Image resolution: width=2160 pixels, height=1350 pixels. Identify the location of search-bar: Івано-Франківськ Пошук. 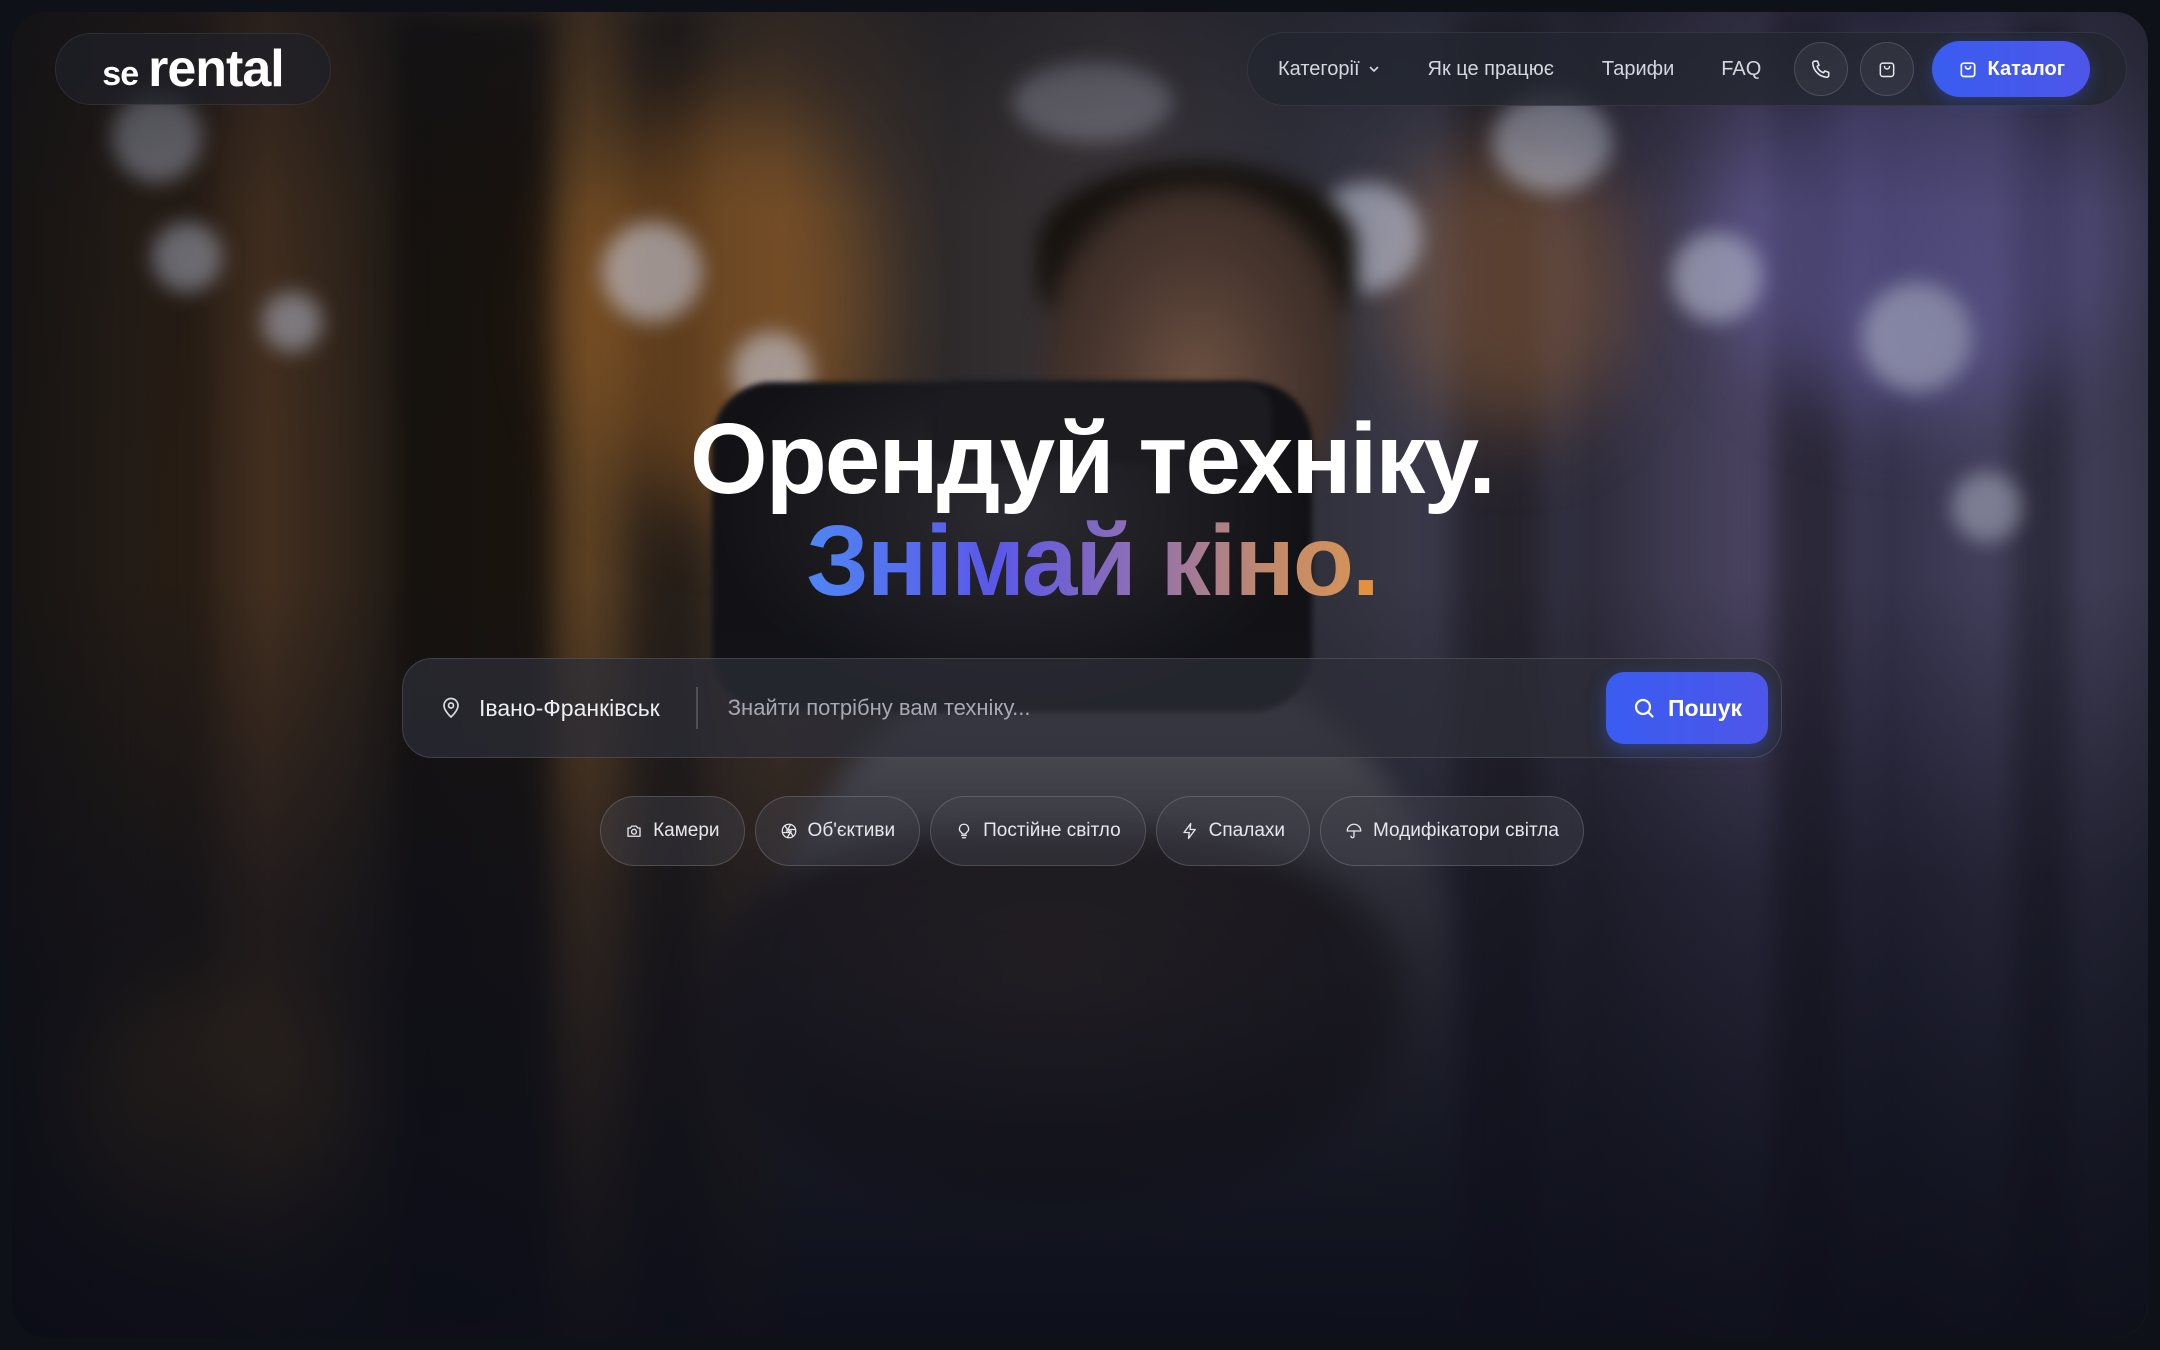
(1092, 708).